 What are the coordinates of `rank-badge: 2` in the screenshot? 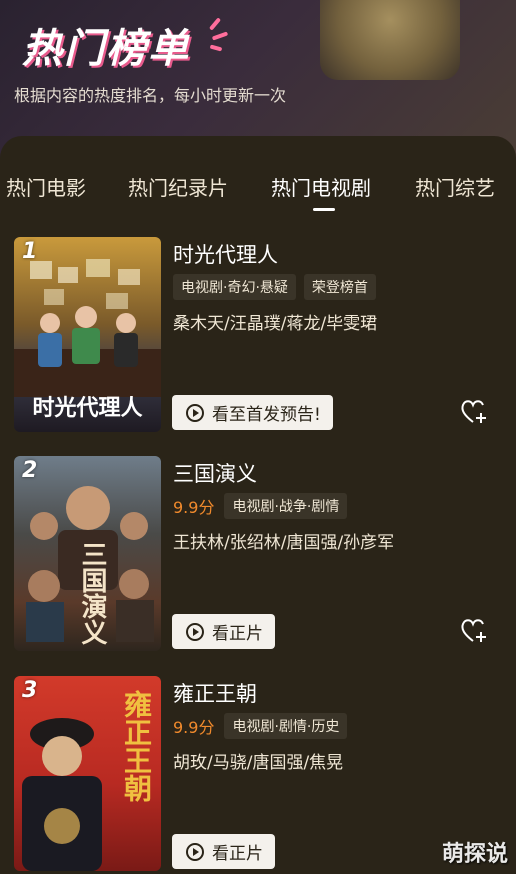 It's located at (30, 470).